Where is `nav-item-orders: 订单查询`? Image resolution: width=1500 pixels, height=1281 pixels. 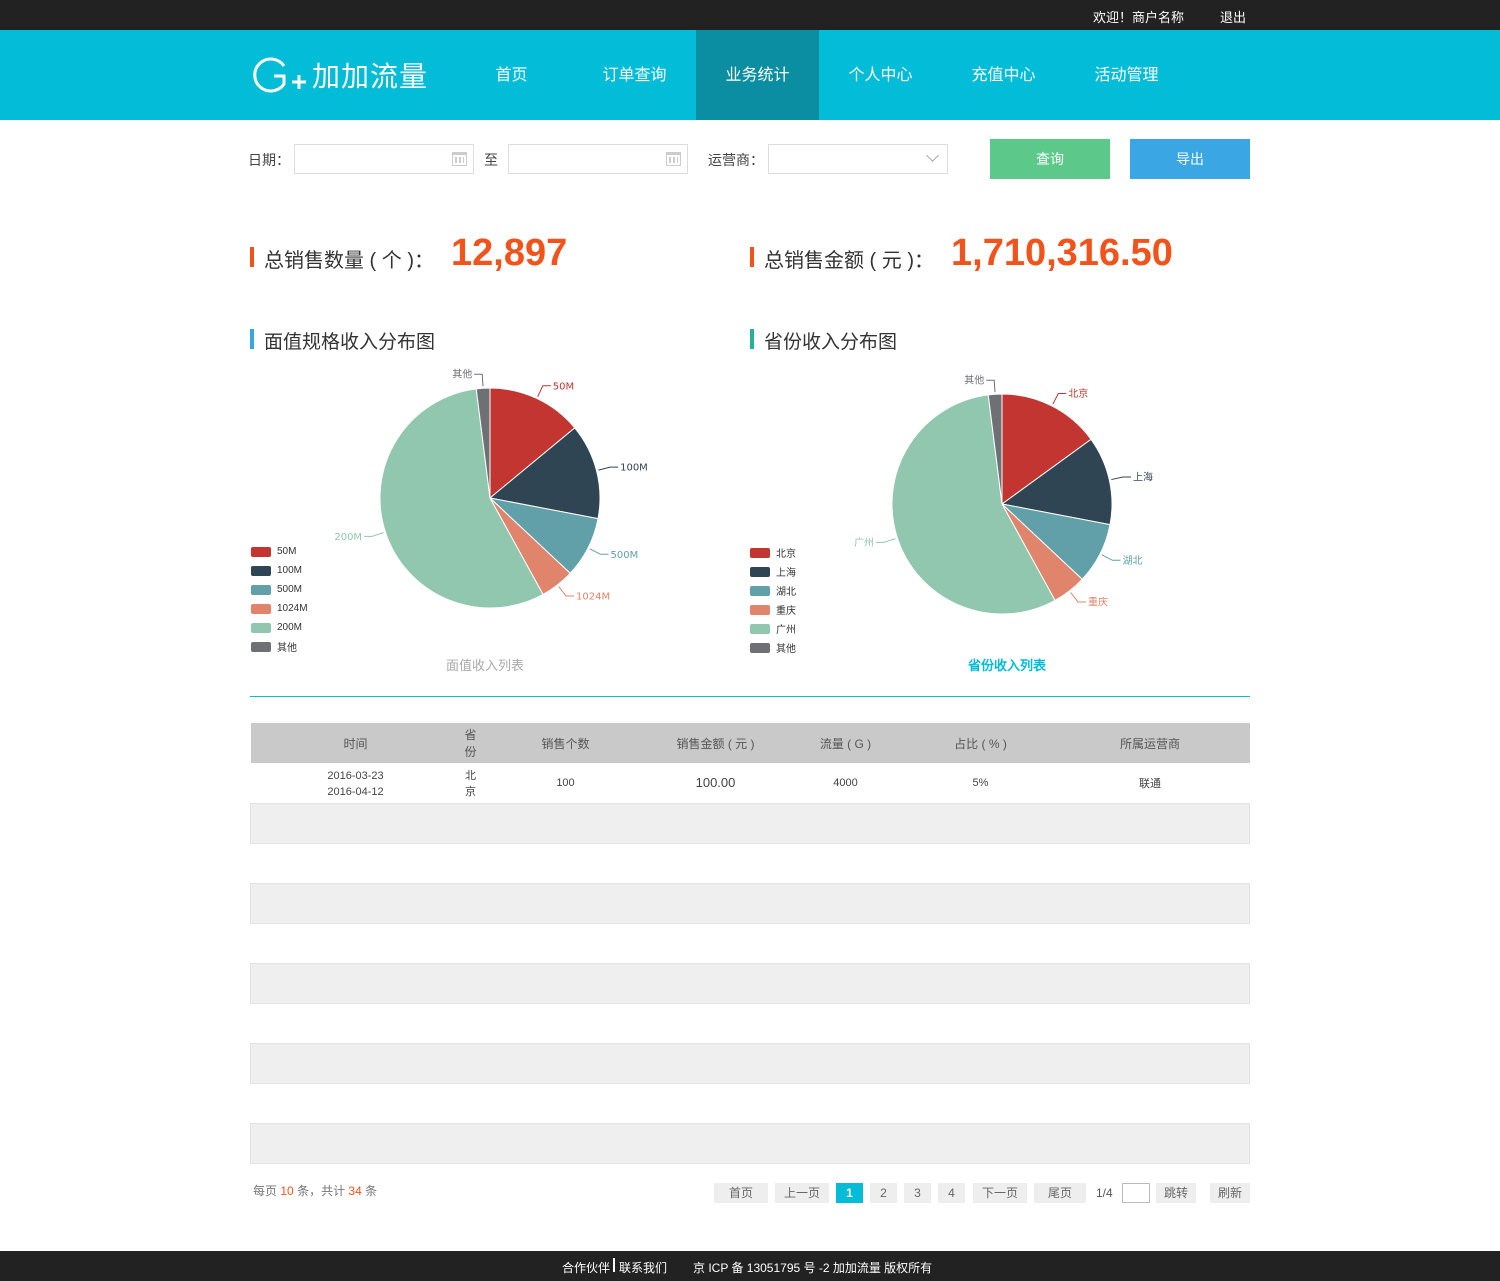 nav-item-orders: 订单查询 is located at coordinates (634, 75).